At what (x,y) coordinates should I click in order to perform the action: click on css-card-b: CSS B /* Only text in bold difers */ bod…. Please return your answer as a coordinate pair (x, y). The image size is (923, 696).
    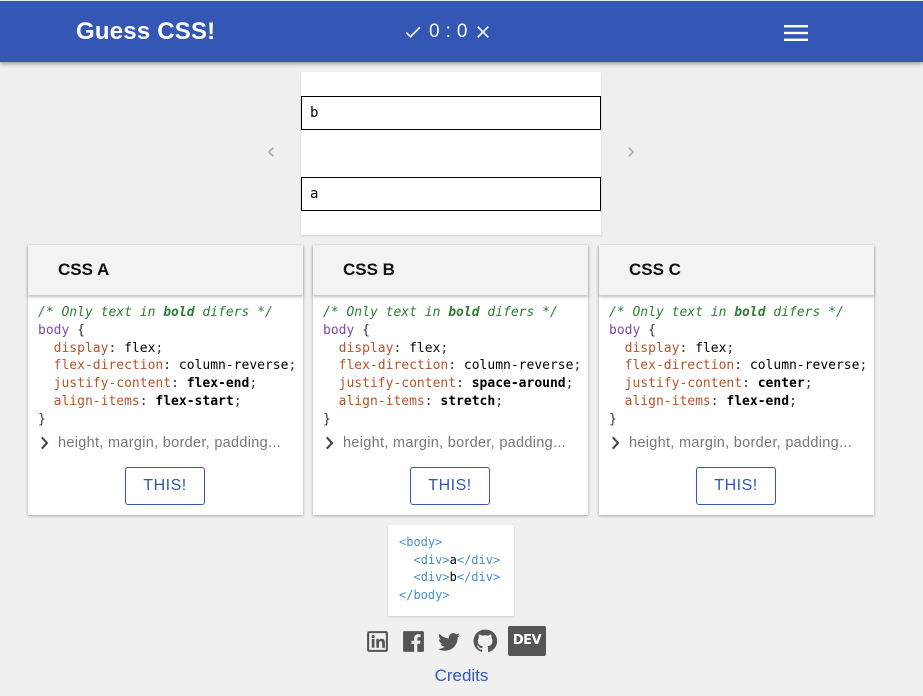
    Looking at the image, I should click on (450, 380).